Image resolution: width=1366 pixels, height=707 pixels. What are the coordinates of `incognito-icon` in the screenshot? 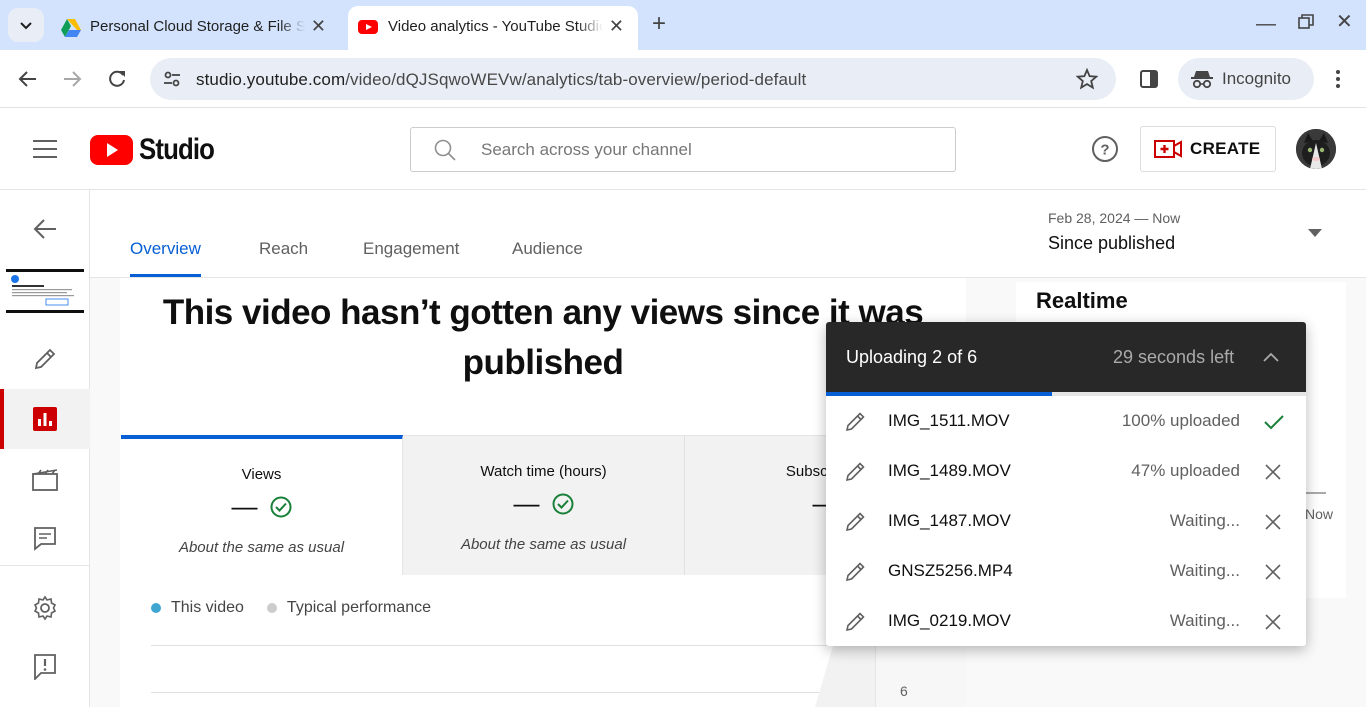 It's located at (1202, 80).